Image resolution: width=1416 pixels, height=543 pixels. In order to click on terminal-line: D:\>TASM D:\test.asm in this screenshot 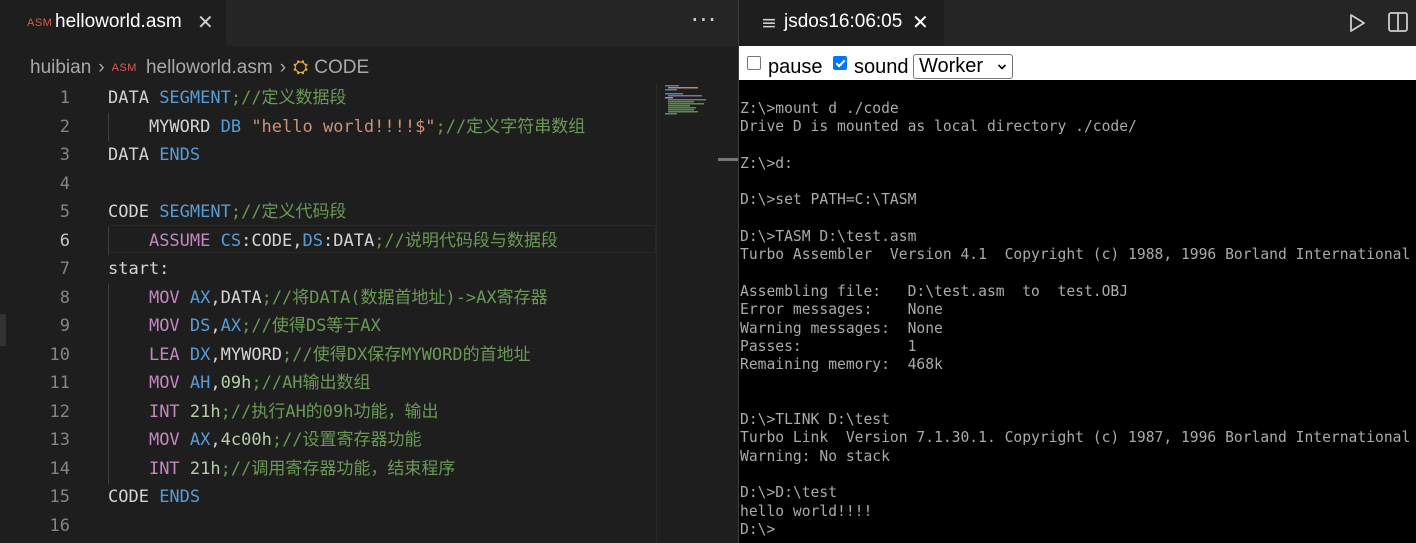, I will do `click(828, 237)`.